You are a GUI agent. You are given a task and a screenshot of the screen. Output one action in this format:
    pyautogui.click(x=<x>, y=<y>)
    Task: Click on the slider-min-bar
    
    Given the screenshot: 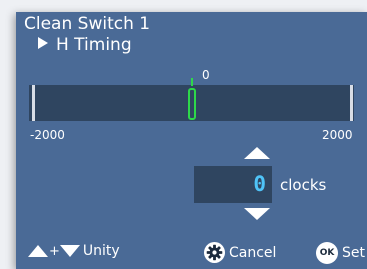 What is the action you would take?
    pyautogui.click(x=33, y=103)
    